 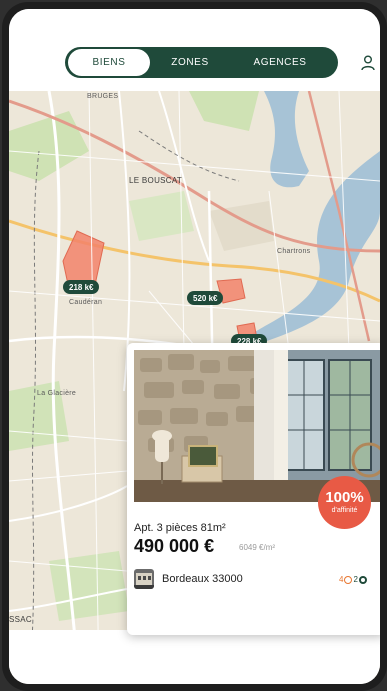 What do you see at coordinates (190, 62) in the screenshot?
I see `tab-zones: ZONES` at bounding box center [190, 62].